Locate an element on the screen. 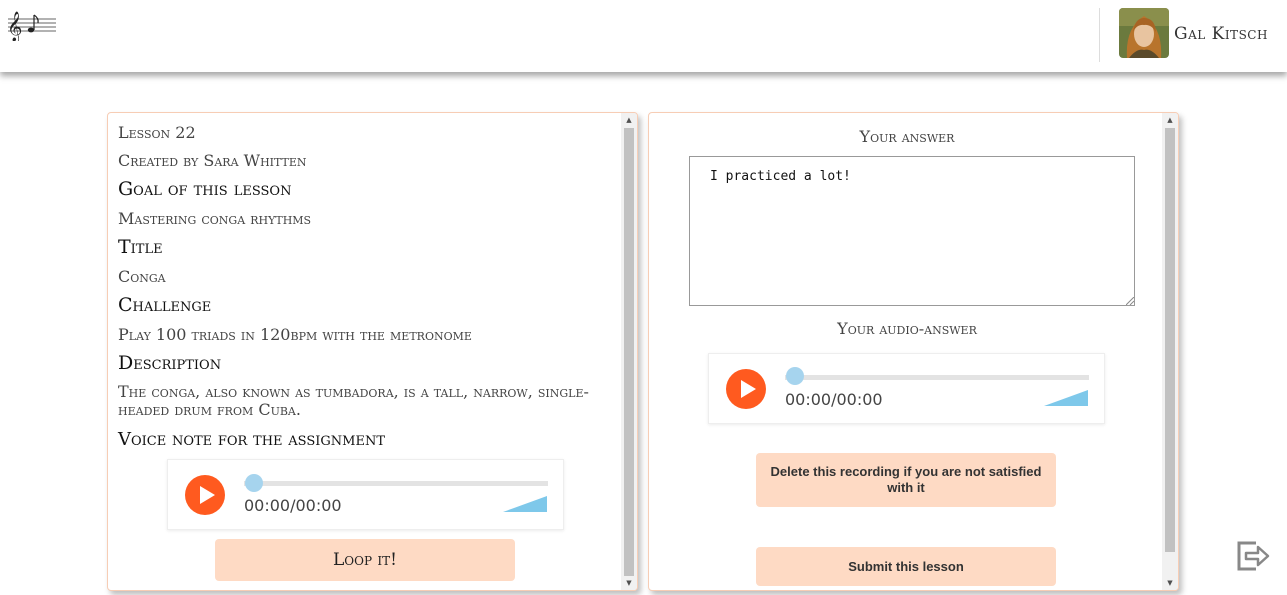 The image size is (1287, 595). lesson-author: Created by Sara Whitten is located at coordinates (212, 160).